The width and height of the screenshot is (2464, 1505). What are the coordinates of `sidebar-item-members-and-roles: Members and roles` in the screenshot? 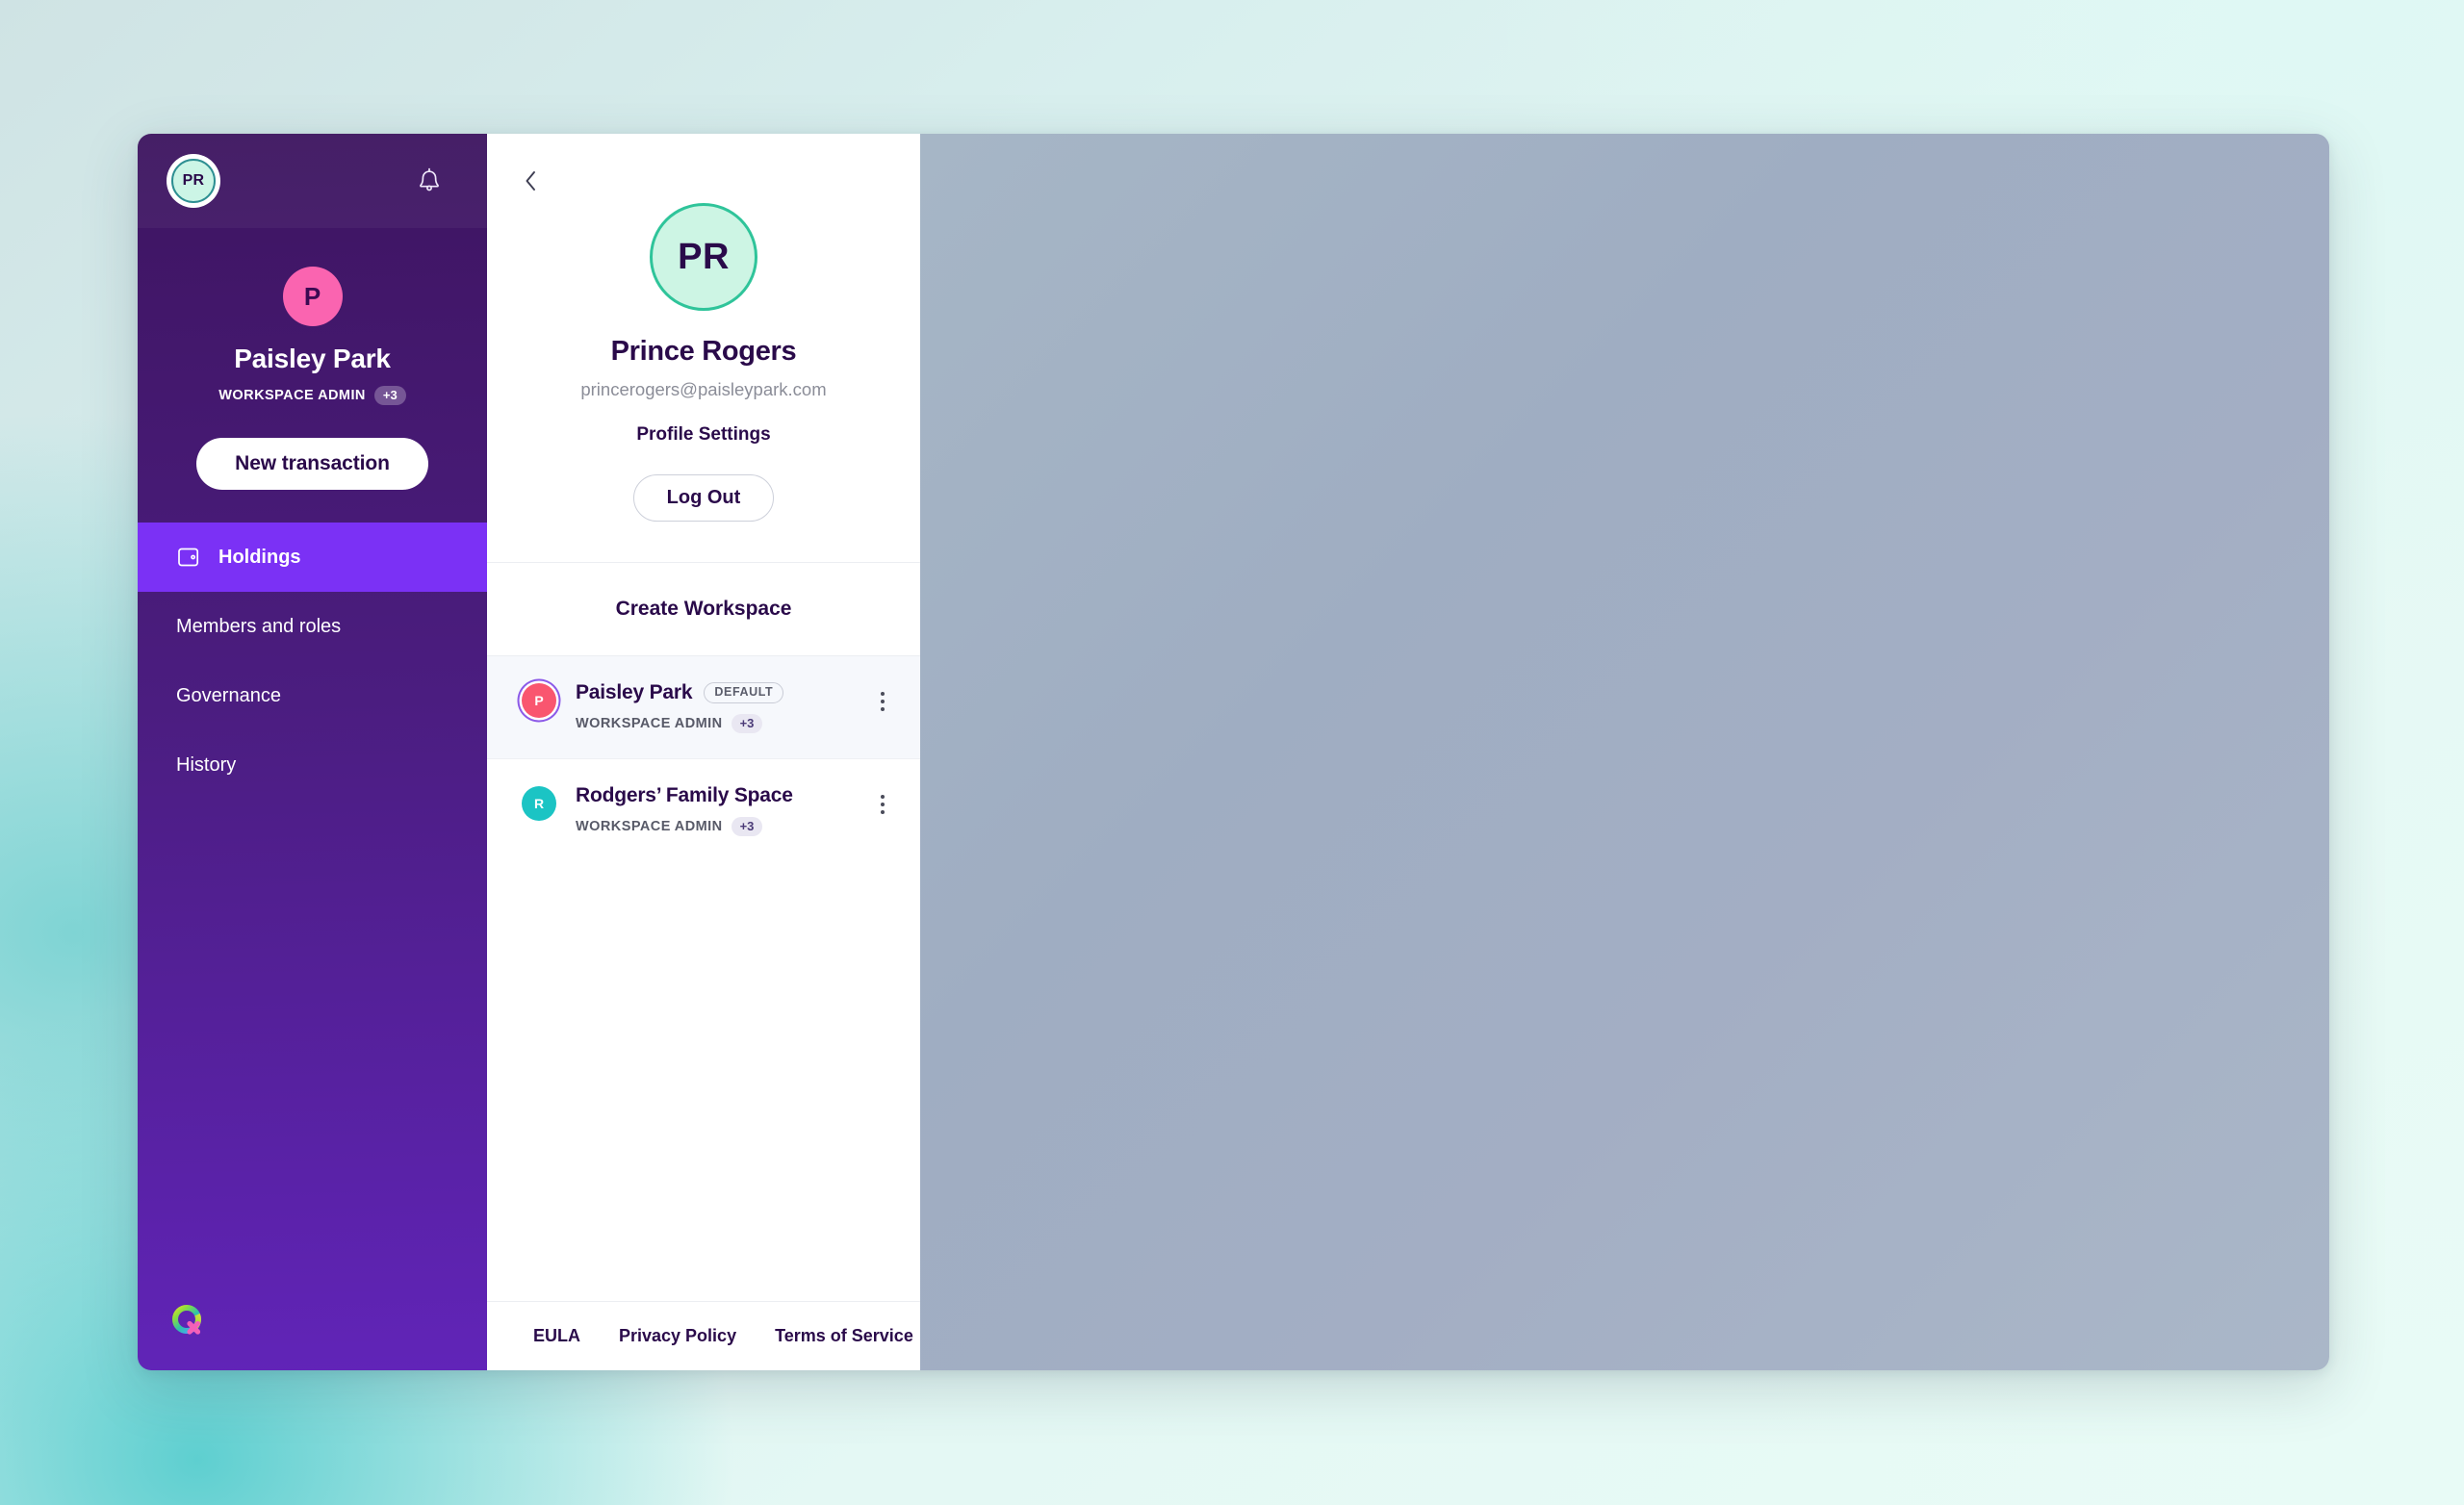 It's located at (312, 627).